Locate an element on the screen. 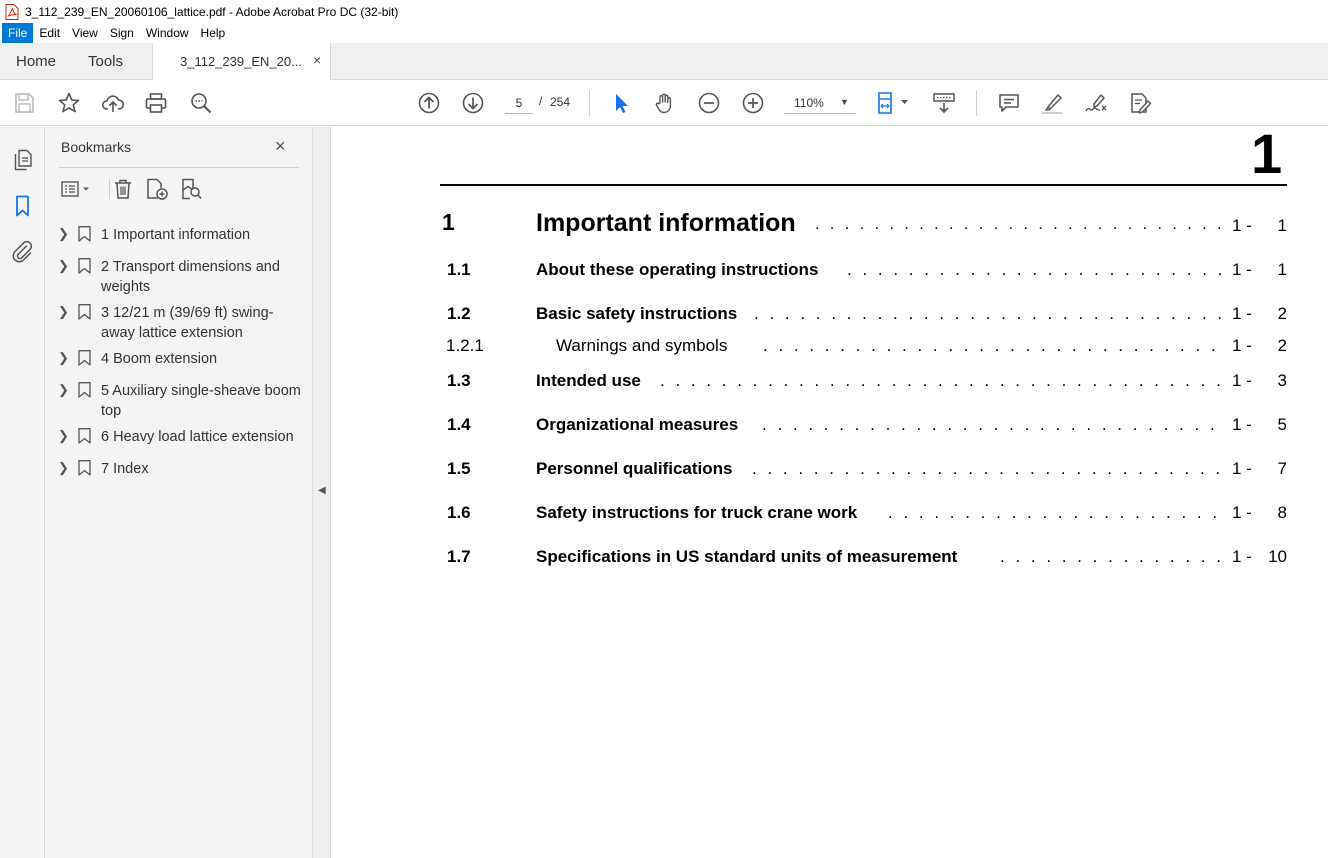 This screenshot has width=1328, height=858. toc-number: 1.5 is located at coordinates (459, 468).